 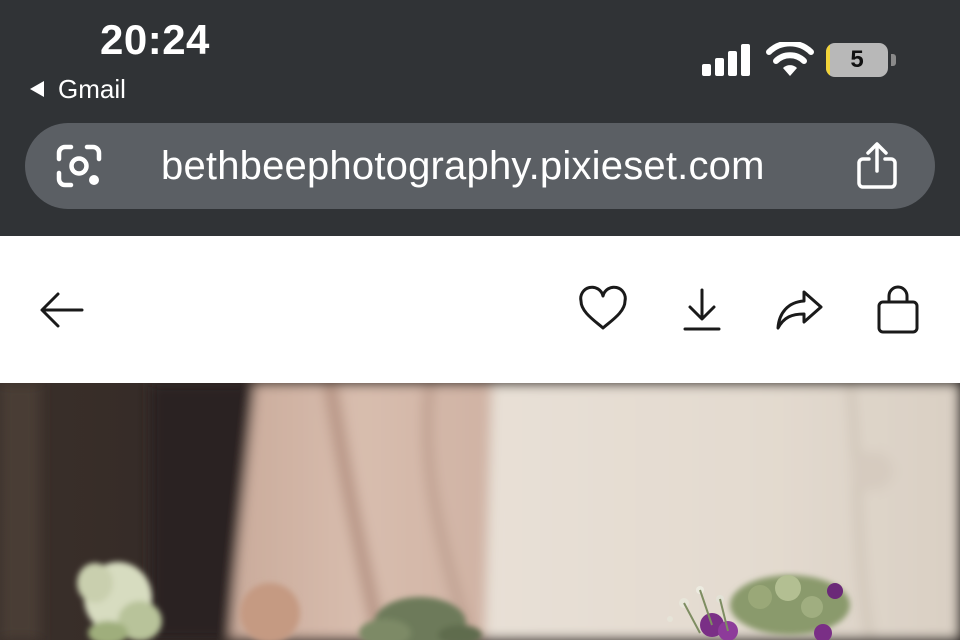 I want to click on share-button, so click(x=800, y=310).